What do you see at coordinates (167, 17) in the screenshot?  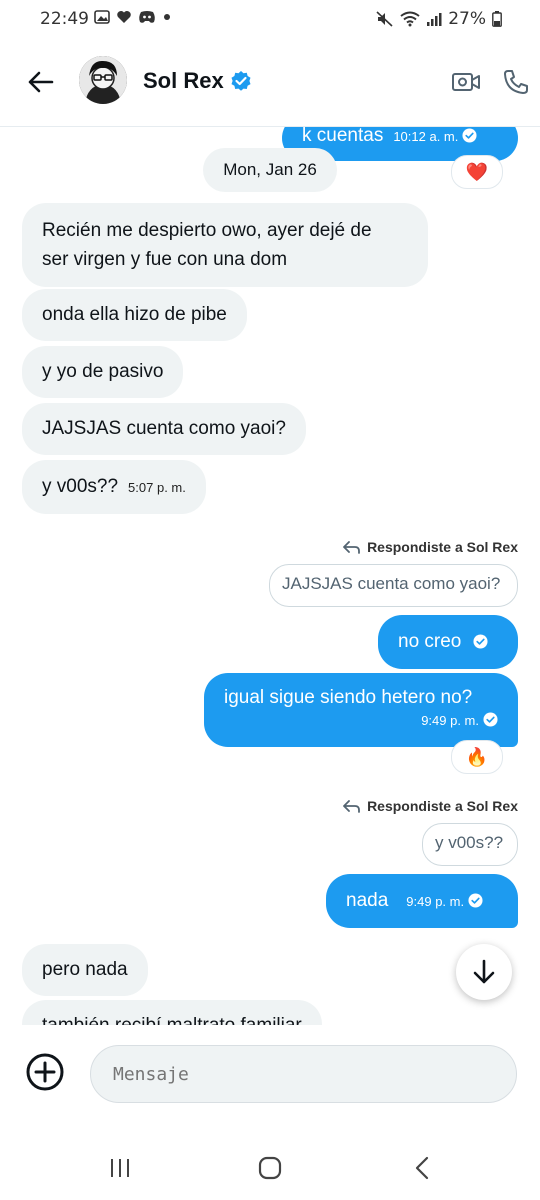 I see `dot-icon` at bounding box center [167, 17].